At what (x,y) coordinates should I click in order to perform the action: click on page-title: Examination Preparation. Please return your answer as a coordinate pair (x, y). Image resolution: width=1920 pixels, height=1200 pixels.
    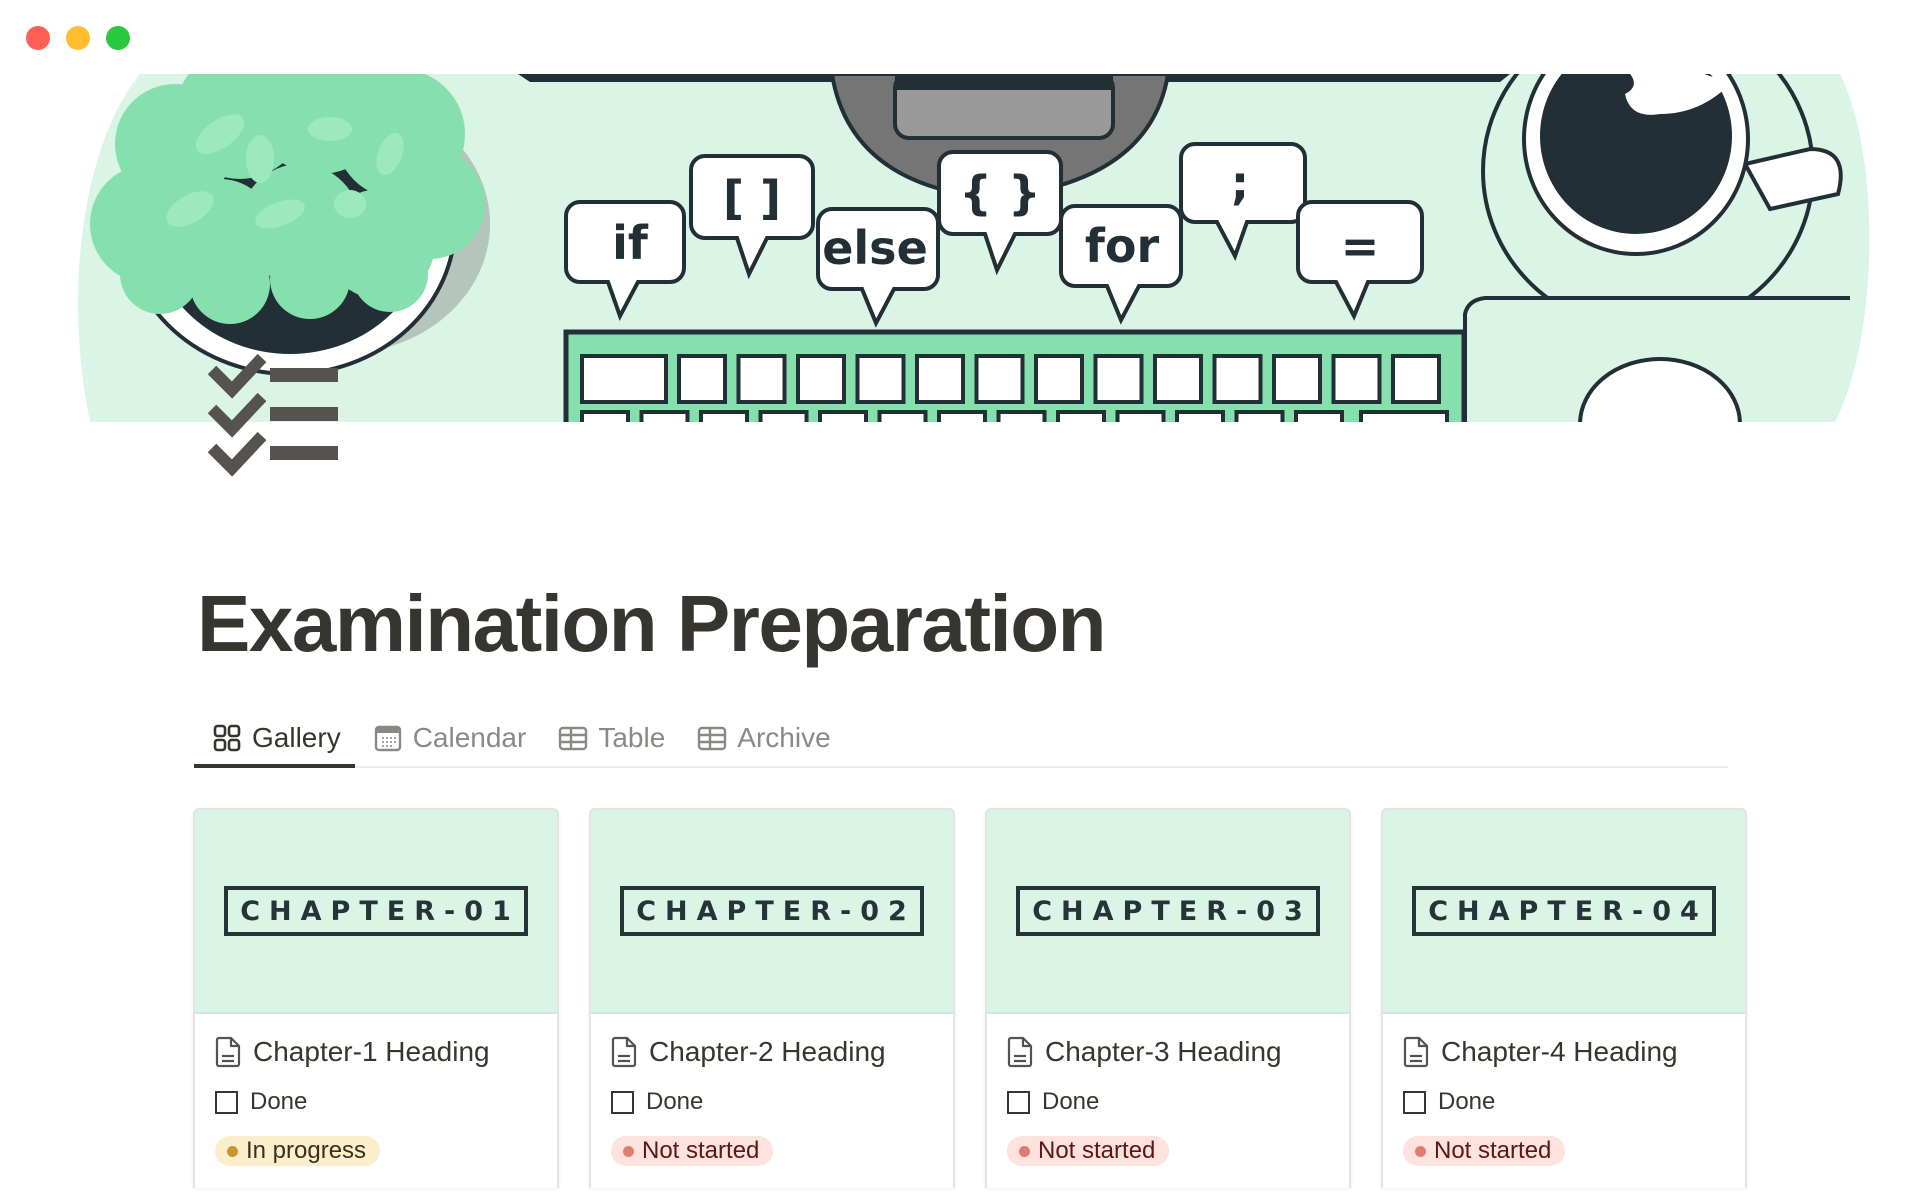
    Looking at the image, I should click on (651, 623).